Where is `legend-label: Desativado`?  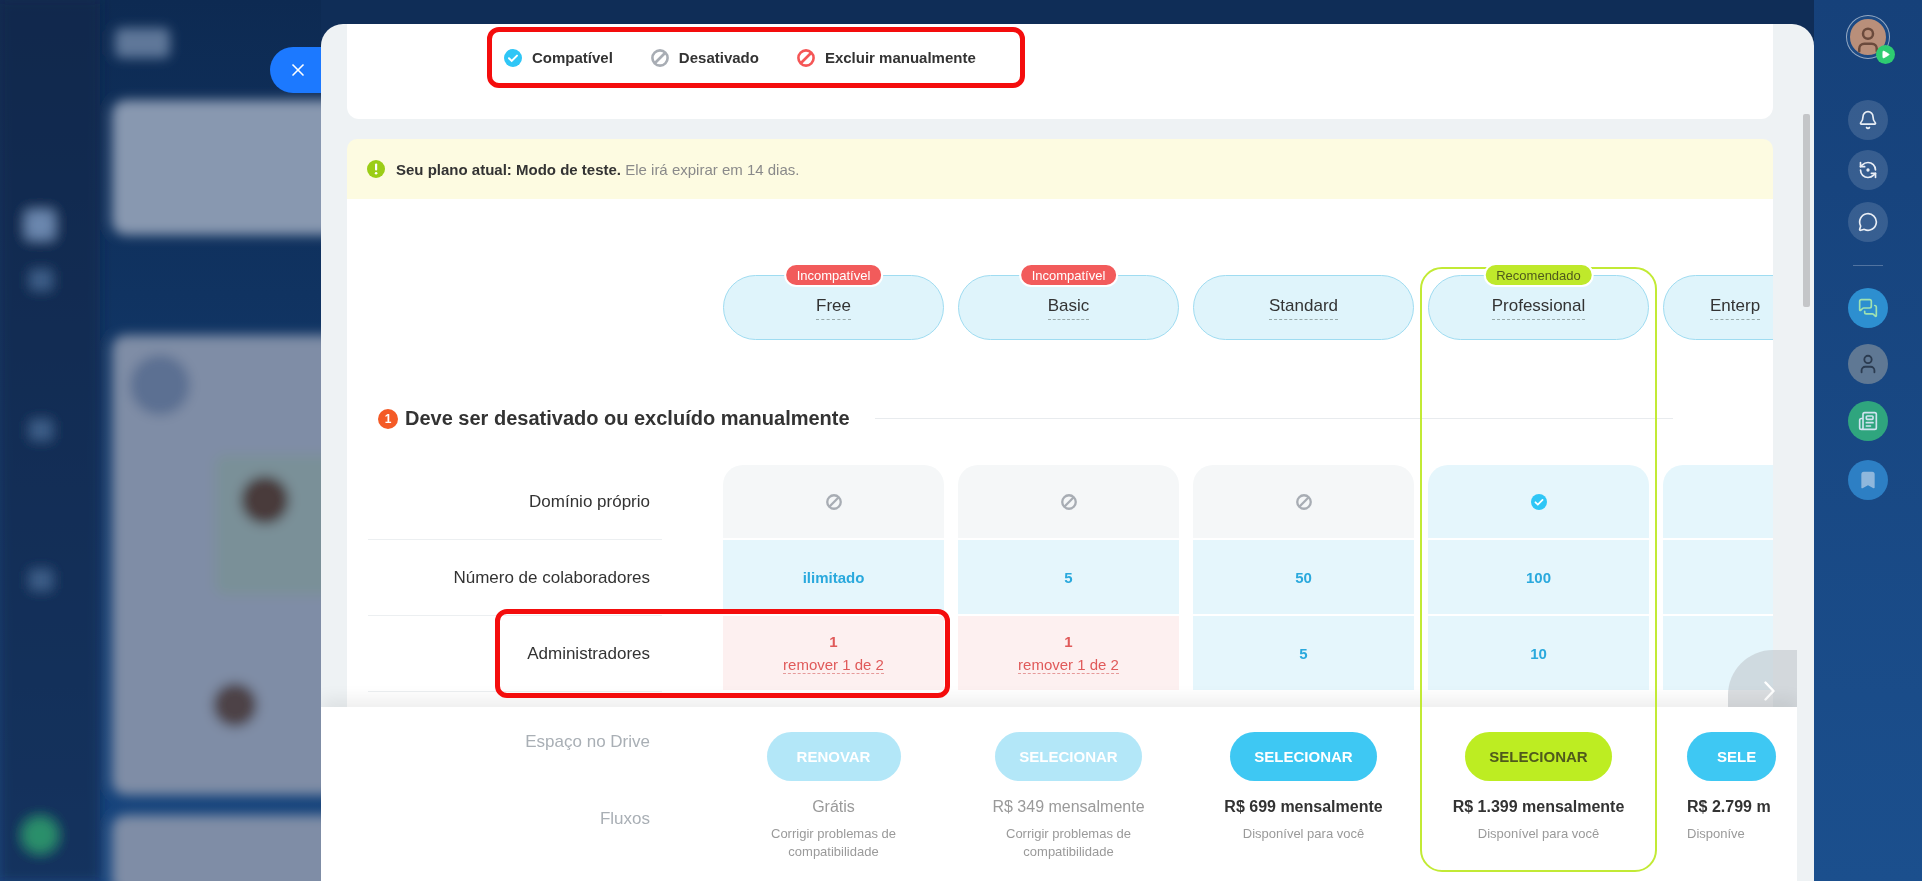 legend-label: Desativado is located at coordinates (718, 57).